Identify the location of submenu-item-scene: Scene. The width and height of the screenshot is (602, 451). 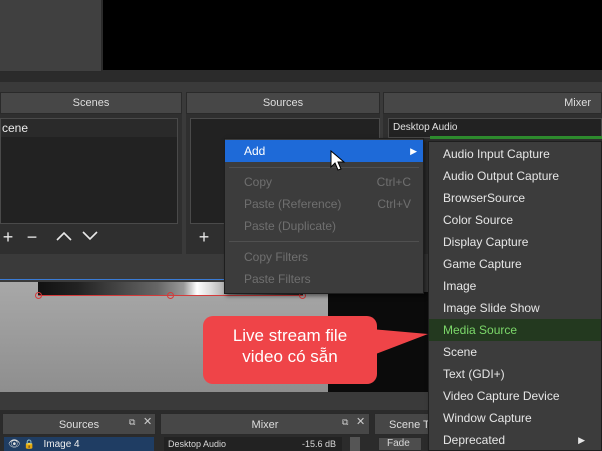
(515, 352).